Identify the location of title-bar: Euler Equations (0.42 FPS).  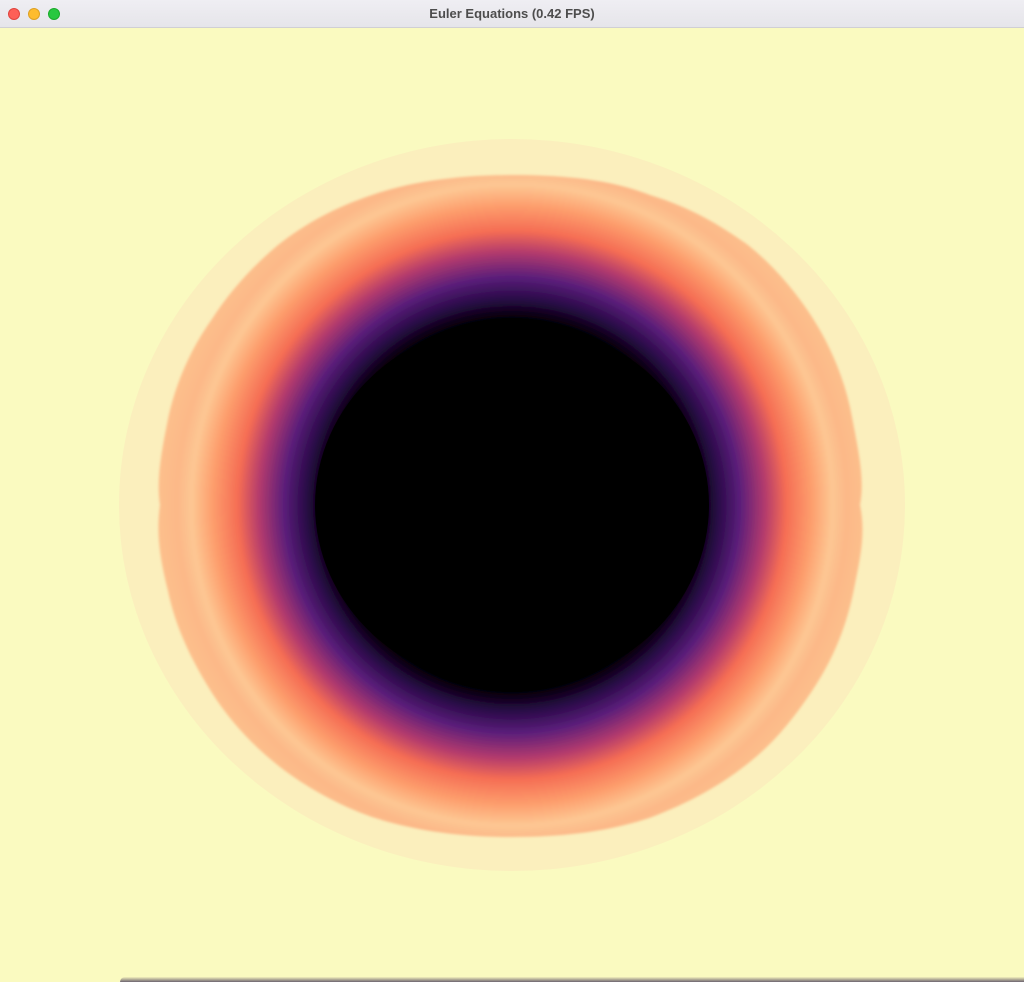
(512, 14).